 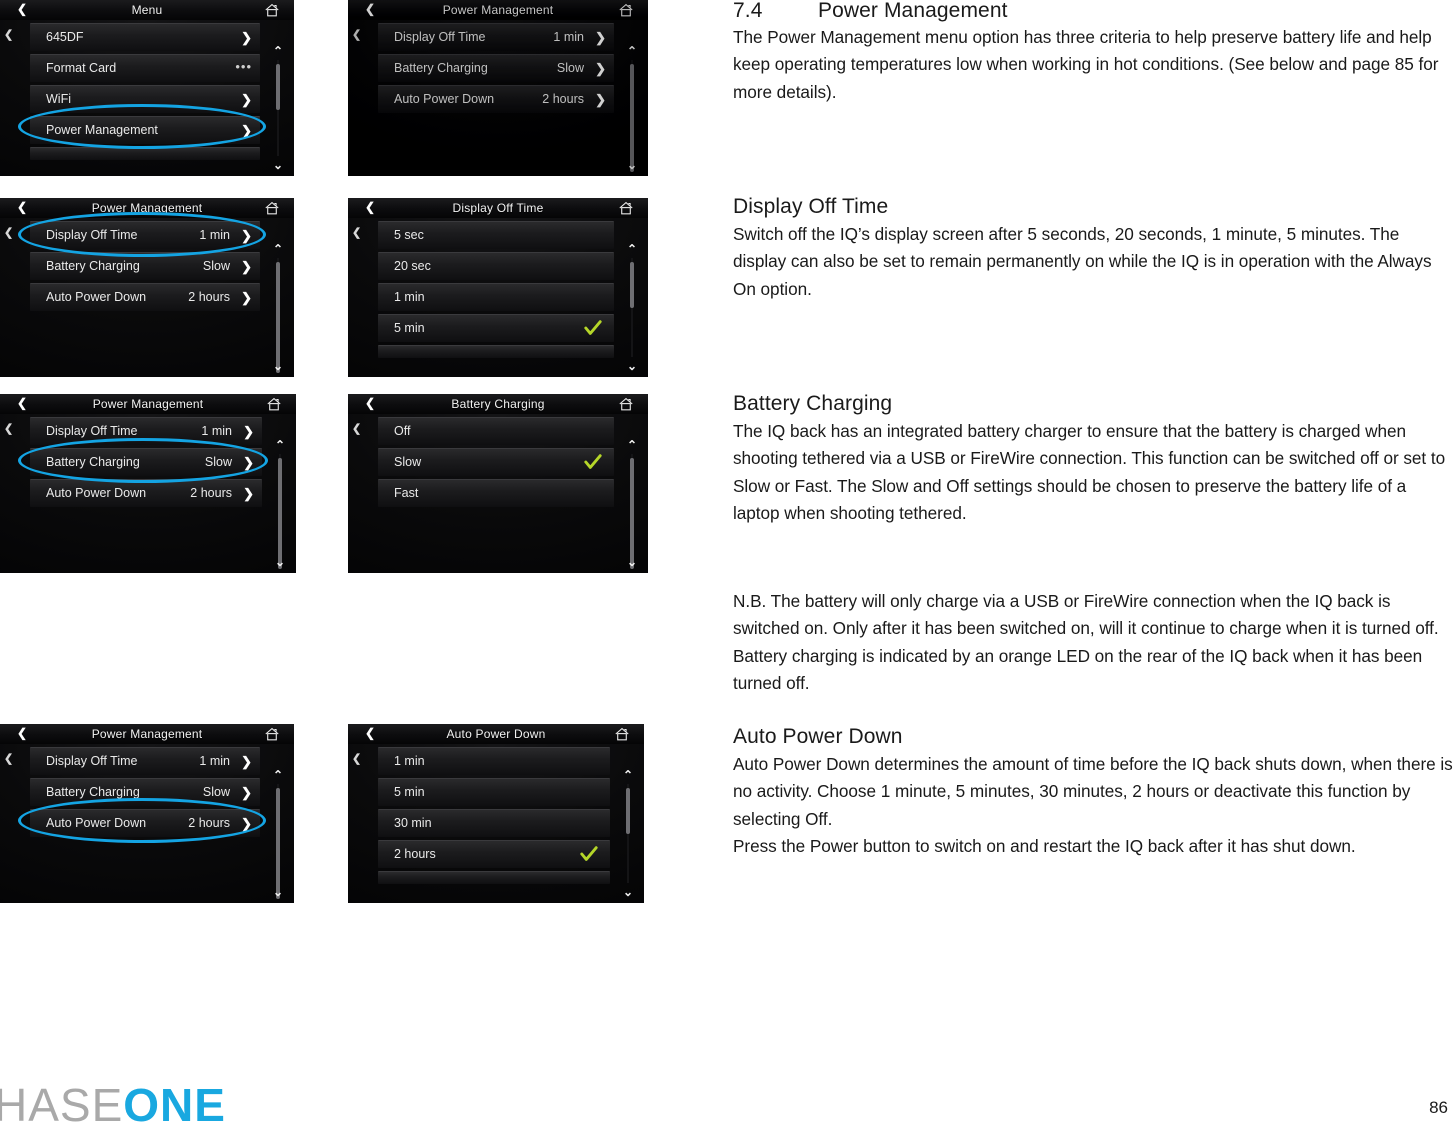 What do you see at coordinates (409, 235) in the screenshot?
I see `list-item-label: 5 sec` at bounding box center [409, 235].